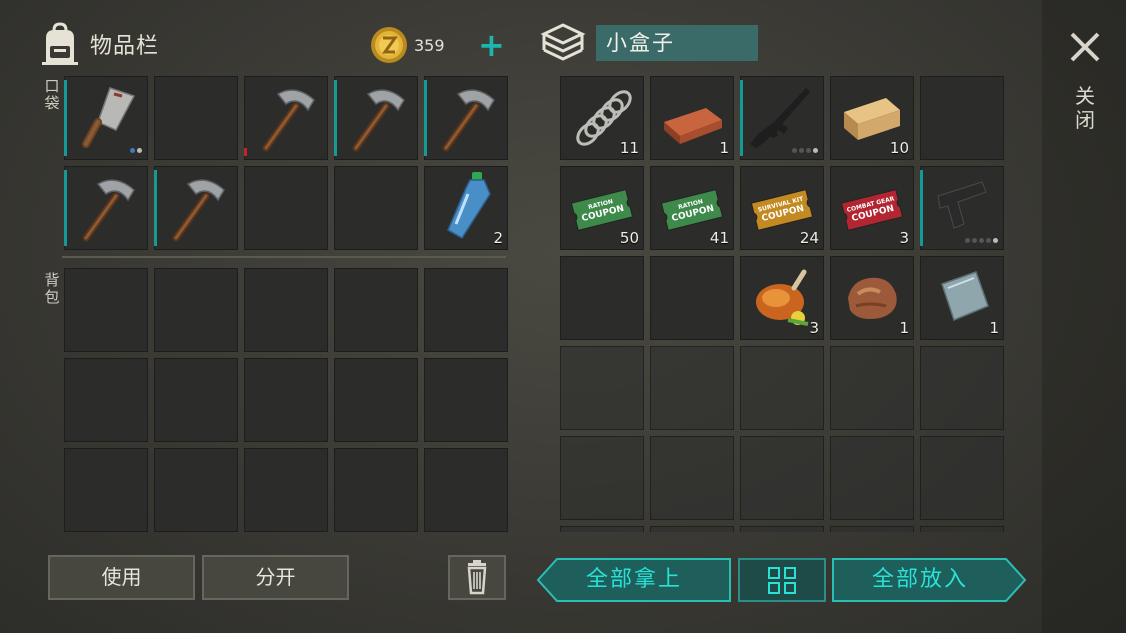 The image size is (1126, 633). I want to click on put-all-label: 全部放入, so click(919, 579).